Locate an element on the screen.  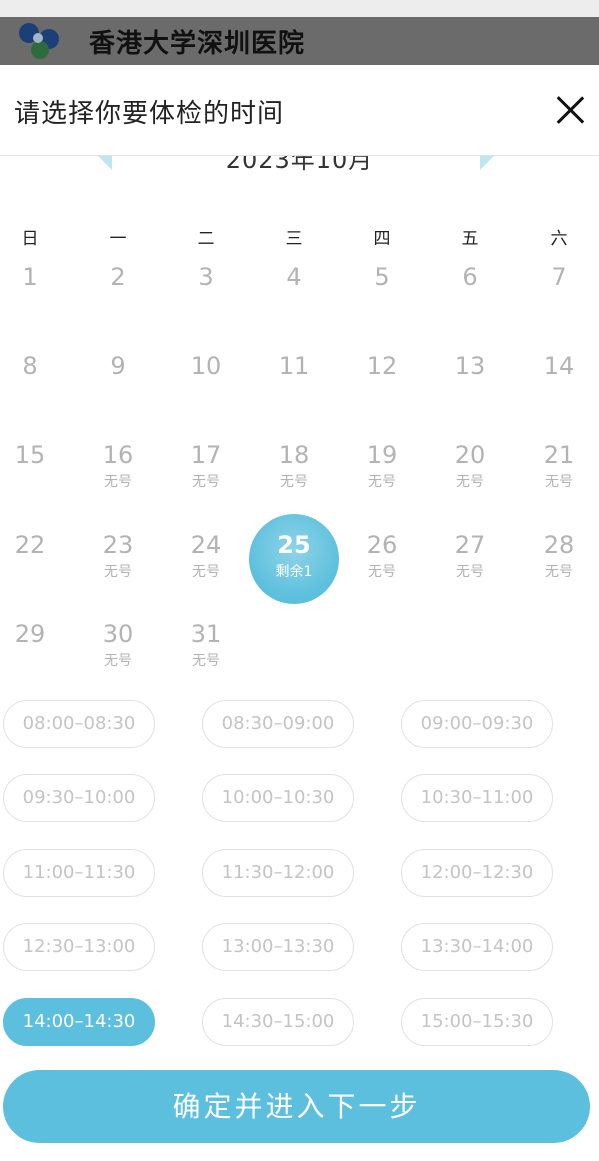
day-number: 20 is located at coordinates (470, 455).